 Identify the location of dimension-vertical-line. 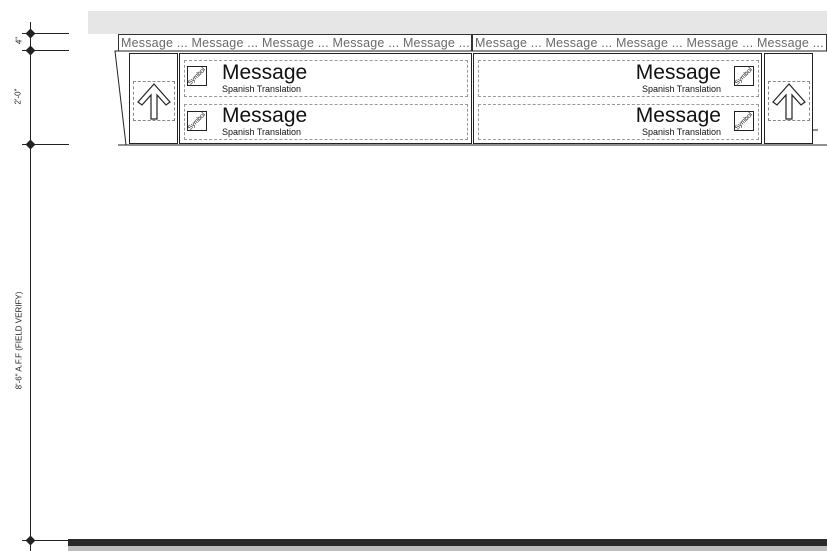
(30, 286).